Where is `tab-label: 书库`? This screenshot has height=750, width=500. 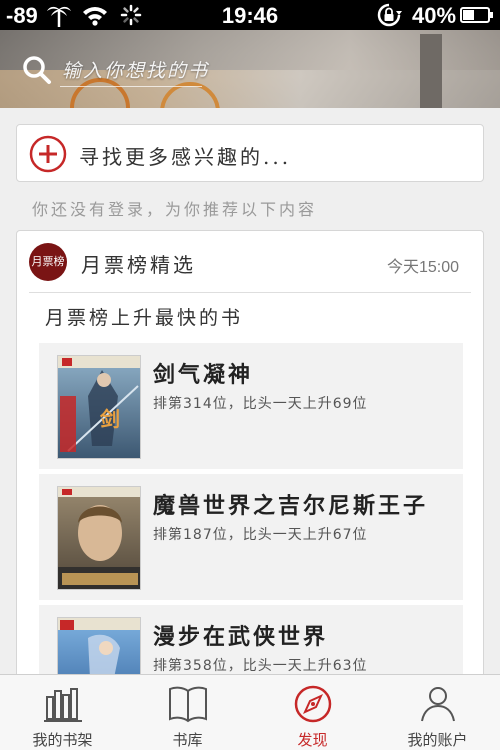 tab-label: 书库 is located at coordinates (187, 740).